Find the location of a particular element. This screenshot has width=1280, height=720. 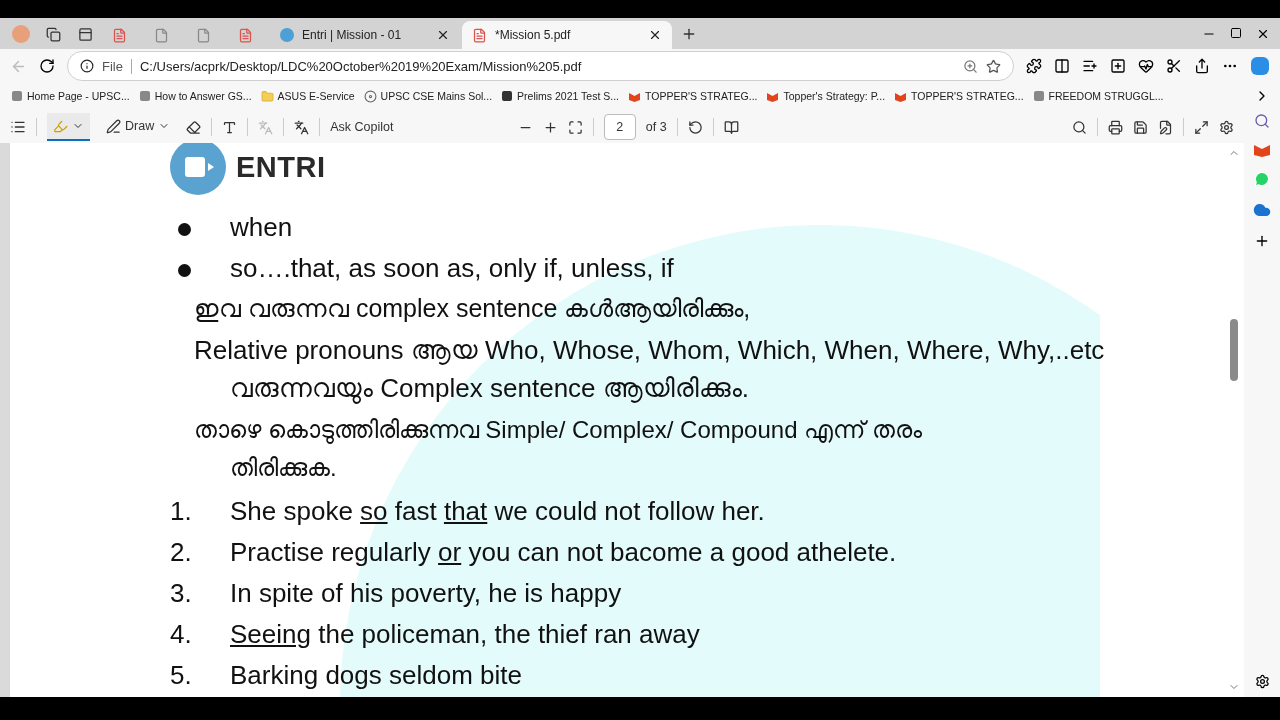

tab-title: Entri | Mission - 01 is located at coordinates (352, 35).